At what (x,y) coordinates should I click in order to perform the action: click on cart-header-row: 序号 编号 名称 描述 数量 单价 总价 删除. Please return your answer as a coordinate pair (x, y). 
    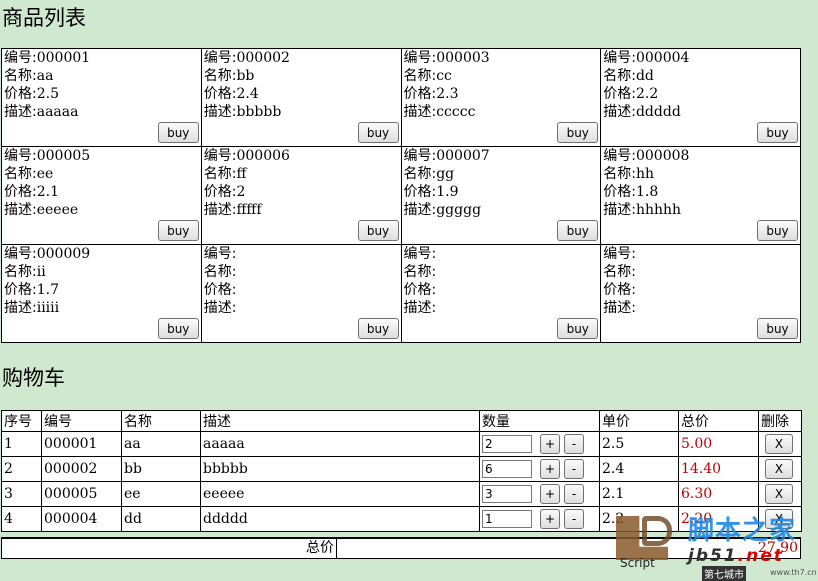
    Looking at the image, I should click on (401, 421).